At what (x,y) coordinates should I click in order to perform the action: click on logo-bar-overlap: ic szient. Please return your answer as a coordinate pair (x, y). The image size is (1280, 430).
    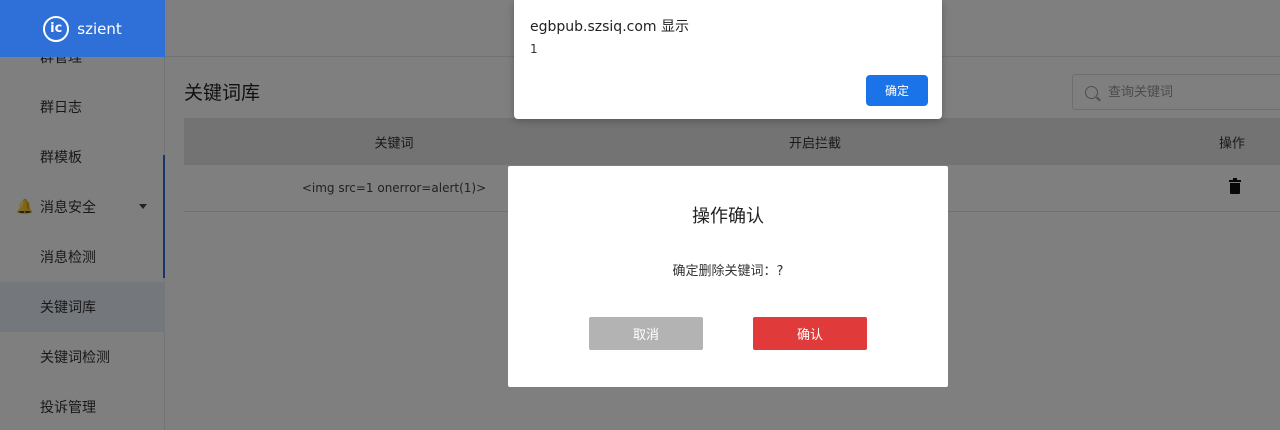
    Looking at the image, I should click on (82, 28).